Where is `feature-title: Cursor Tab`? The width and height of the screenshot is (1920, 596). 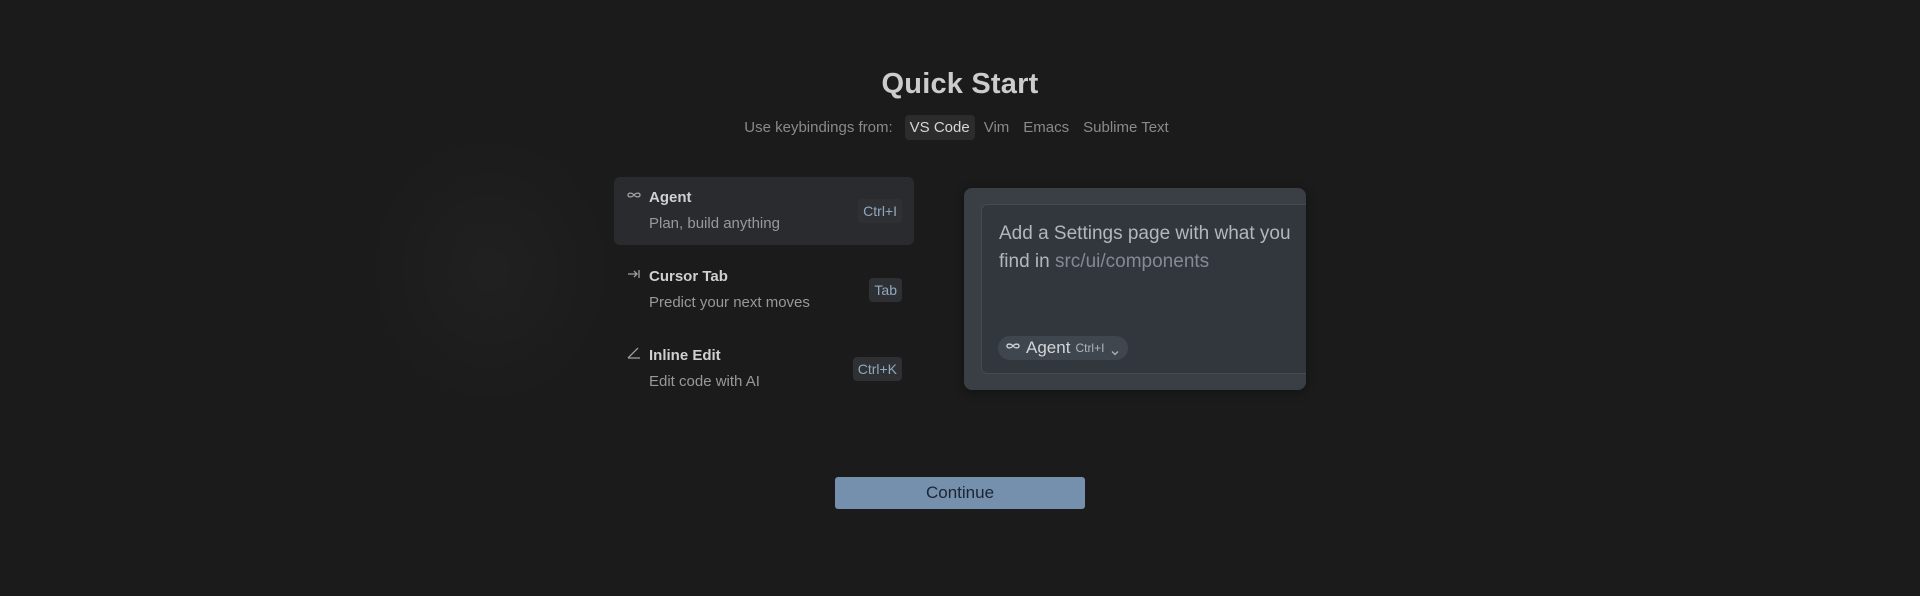
feature-title: Cursor Tab is located at coordinates (688, 276).